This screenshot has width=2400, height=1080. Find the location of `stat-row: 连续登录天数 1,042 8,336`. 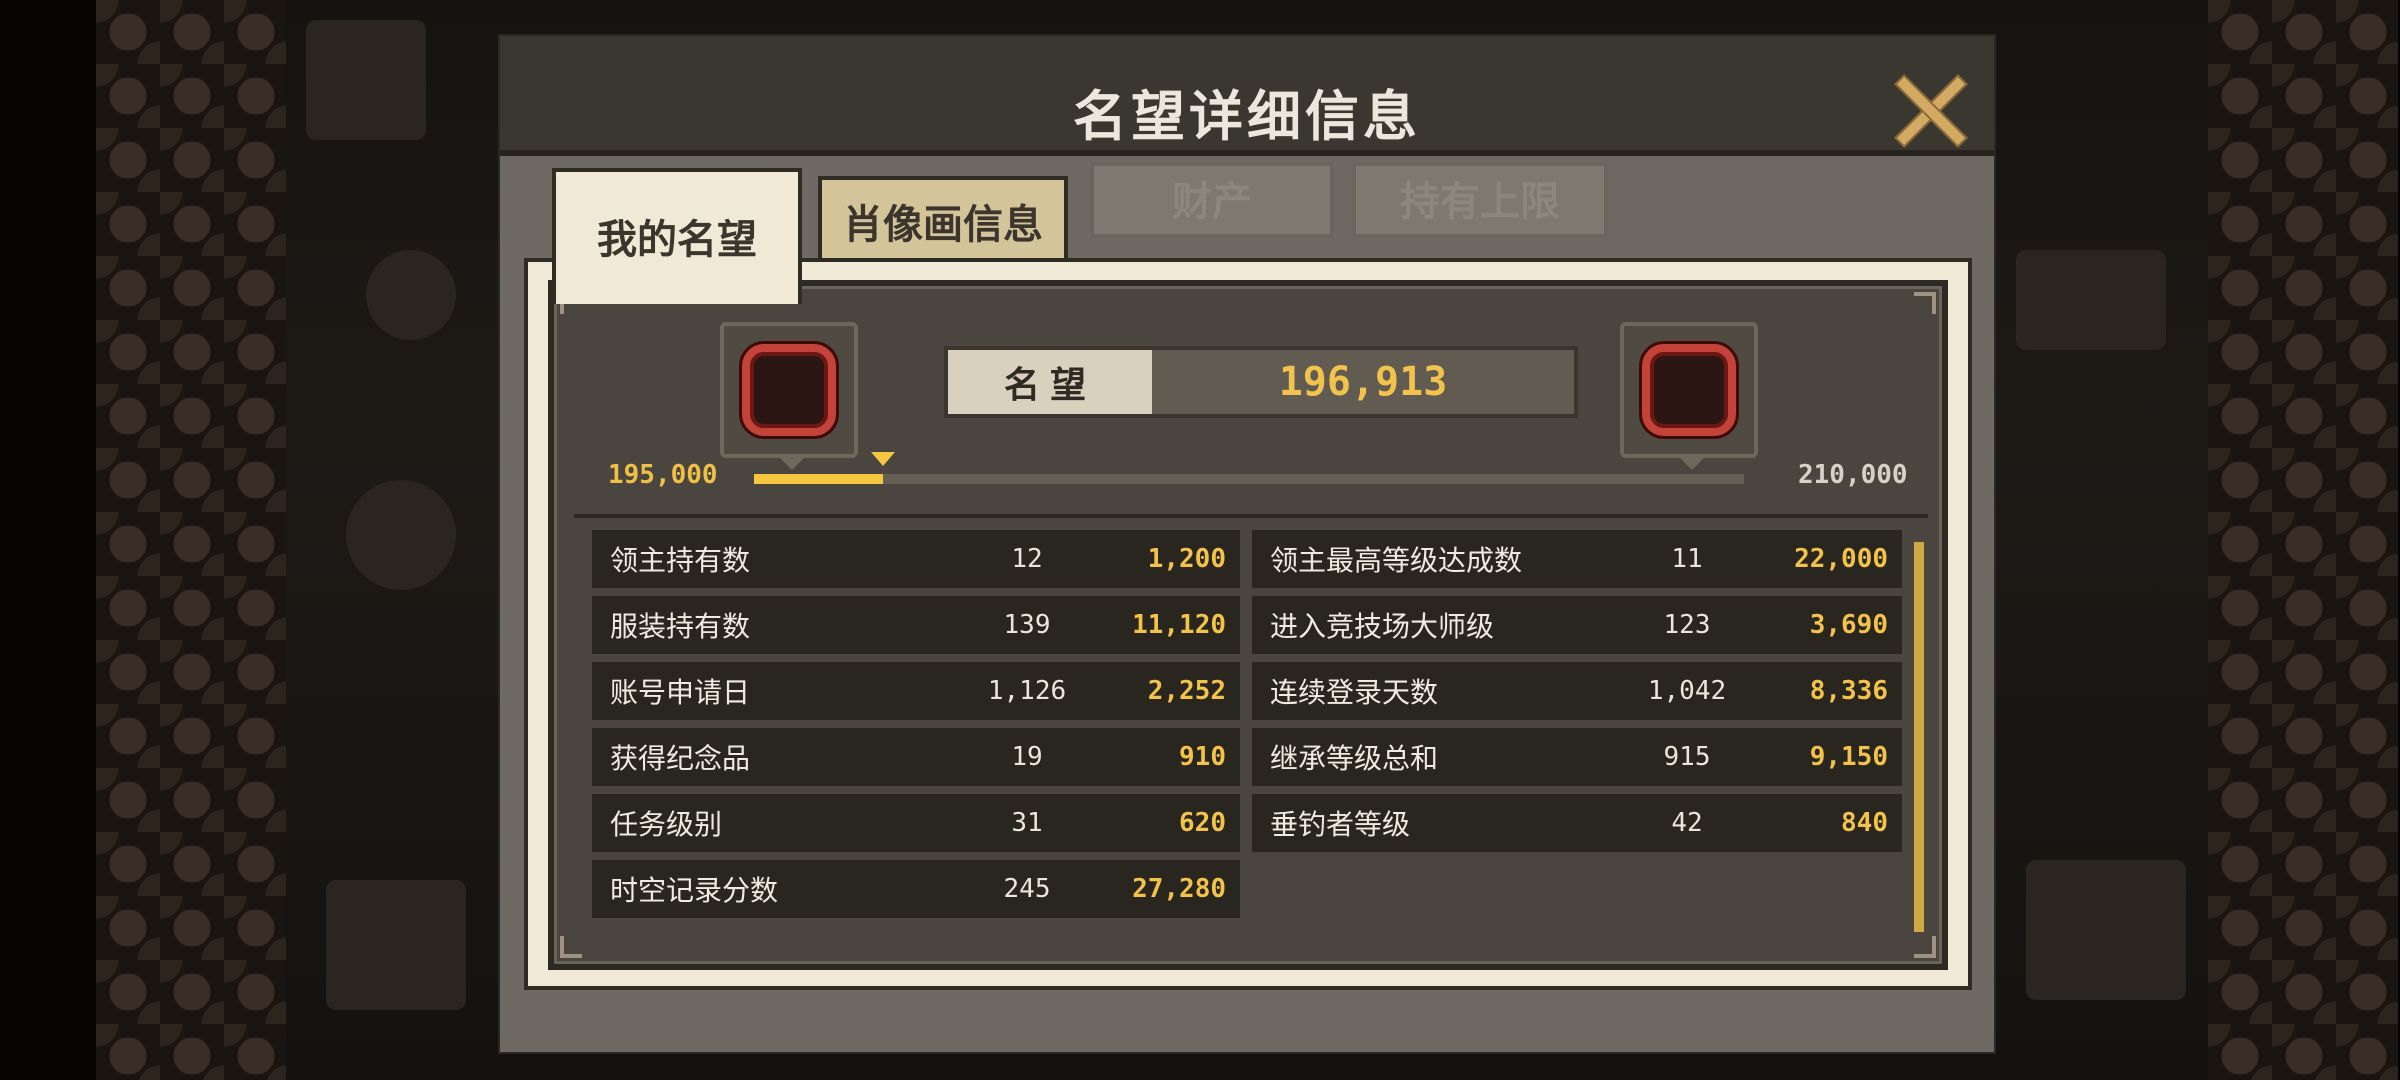

stat-row: 连续登录天数 1,042 8,336 is located at coordinates (1577, 691).